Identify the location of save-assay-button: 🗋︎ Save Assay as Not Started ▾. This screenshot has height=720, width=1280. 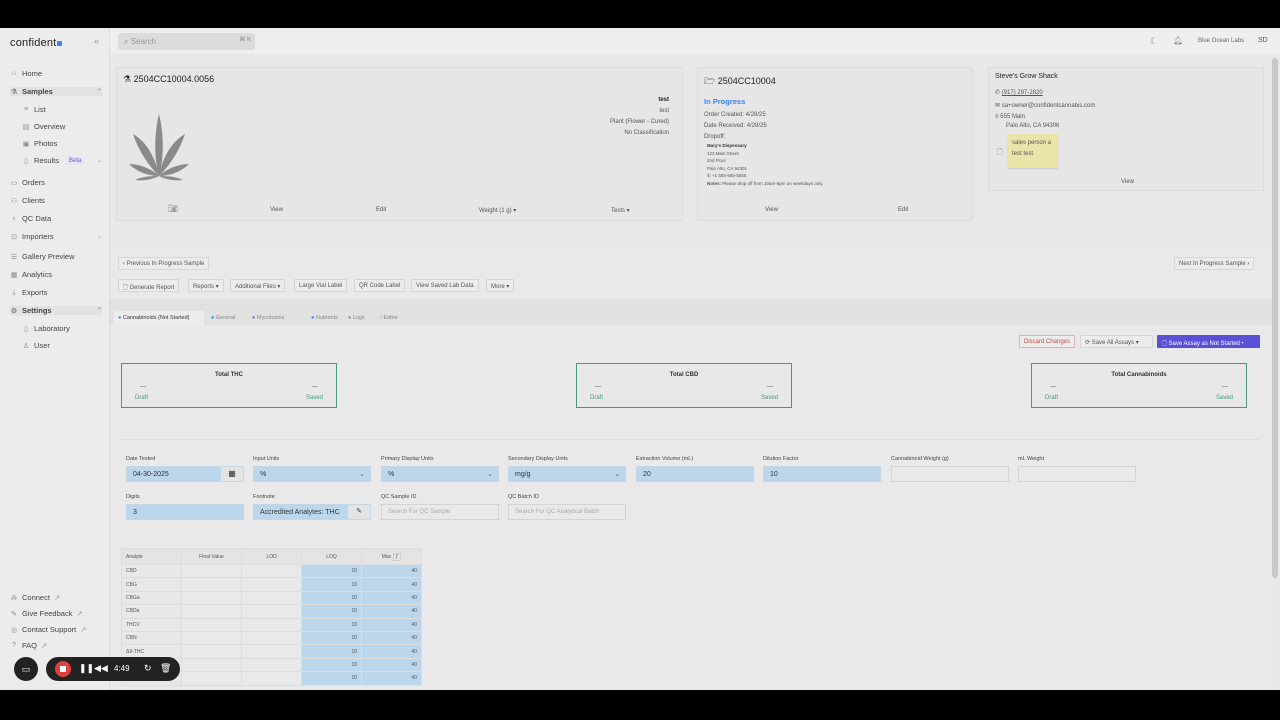
(1208, 341).